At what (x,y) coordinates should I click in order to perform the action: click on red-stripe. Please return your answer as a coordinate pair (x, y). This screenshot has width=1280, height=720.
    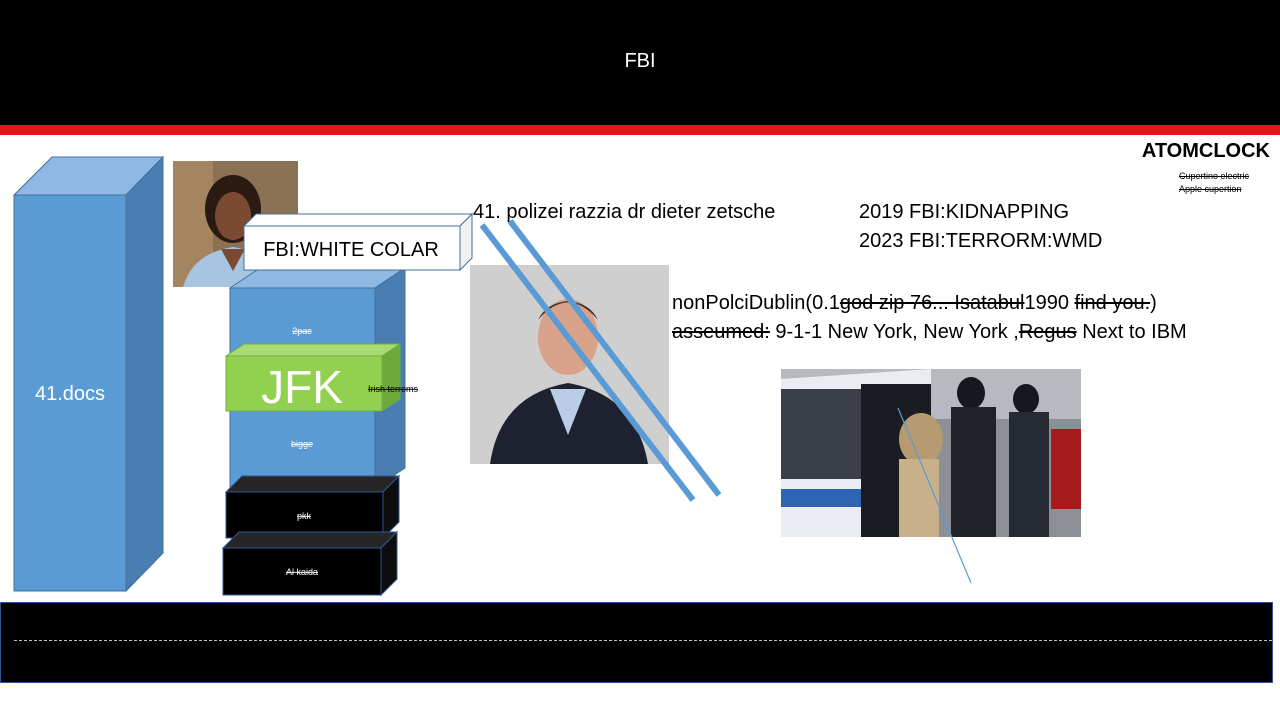
    Looking at the image, I should click on (640, 130).